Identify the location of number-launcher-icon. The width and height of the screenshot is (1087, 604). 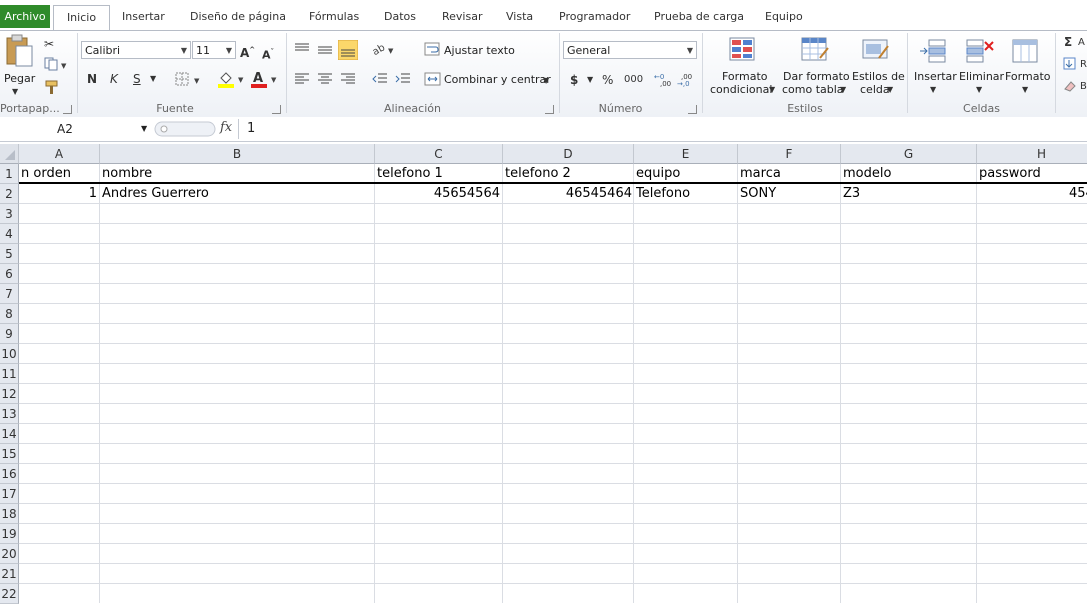
(692, 109).